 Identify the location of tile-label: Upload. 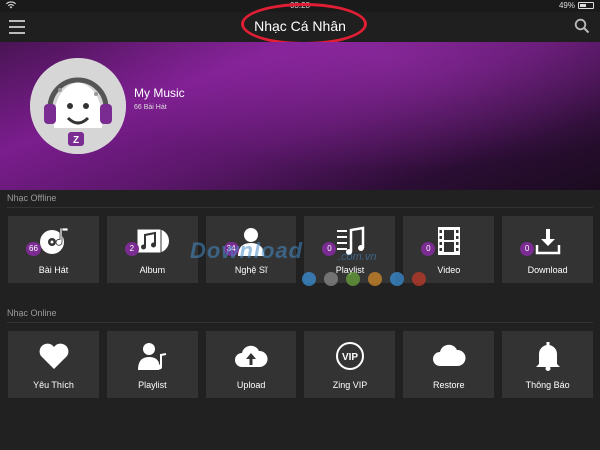
(251, 385).